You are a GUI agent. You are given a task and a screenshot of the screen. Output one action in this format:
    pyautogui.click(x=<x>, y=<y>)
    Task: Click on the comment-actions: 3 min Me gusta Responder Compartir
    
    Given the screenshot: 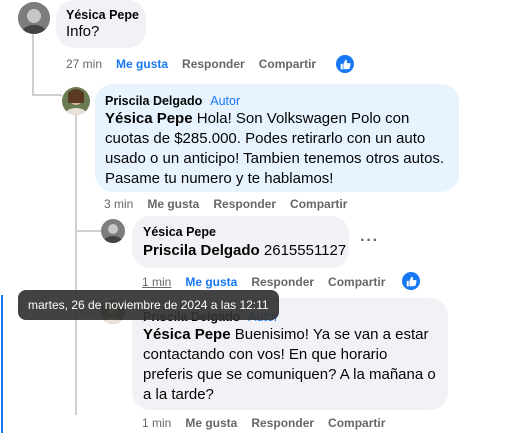 What is the action you would take?
    pyautogui.click(x=225, y=204)
    